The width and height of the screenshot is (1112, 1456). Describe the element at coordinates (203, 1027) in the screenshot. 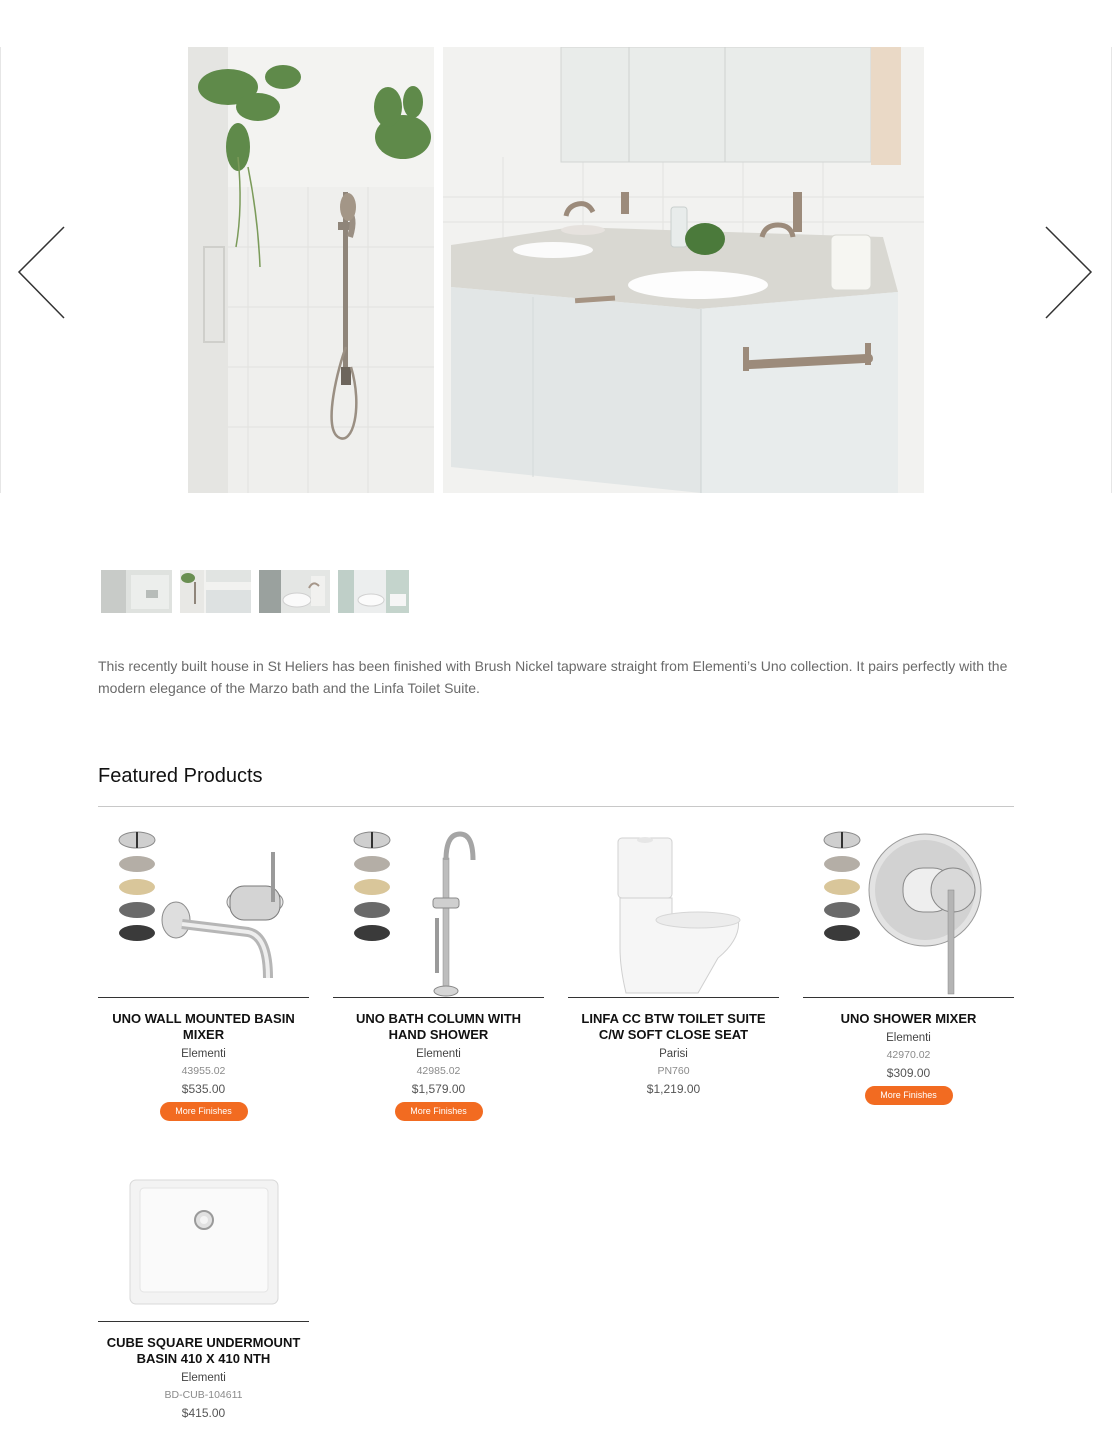

I see `product-name: UNO WALL MOUNTED BASIN MIXER` at that location.